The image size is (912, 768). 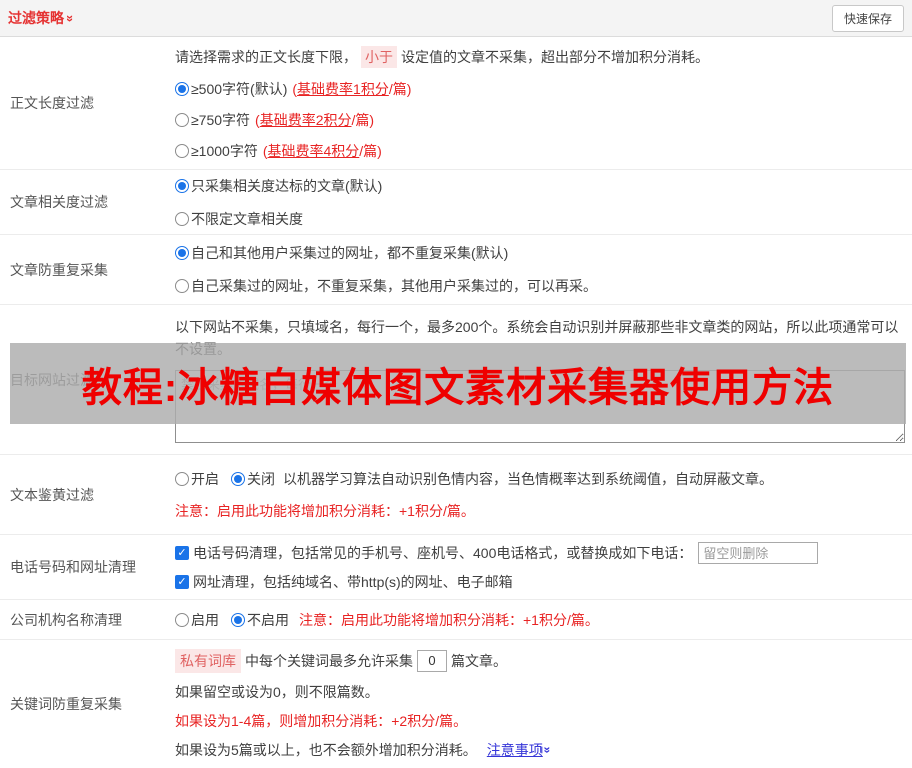 I want to click on porn-filter-note: 注意：启用此功能将增加积分消耗：+1积分/篇。, so click(x=325, y=510).